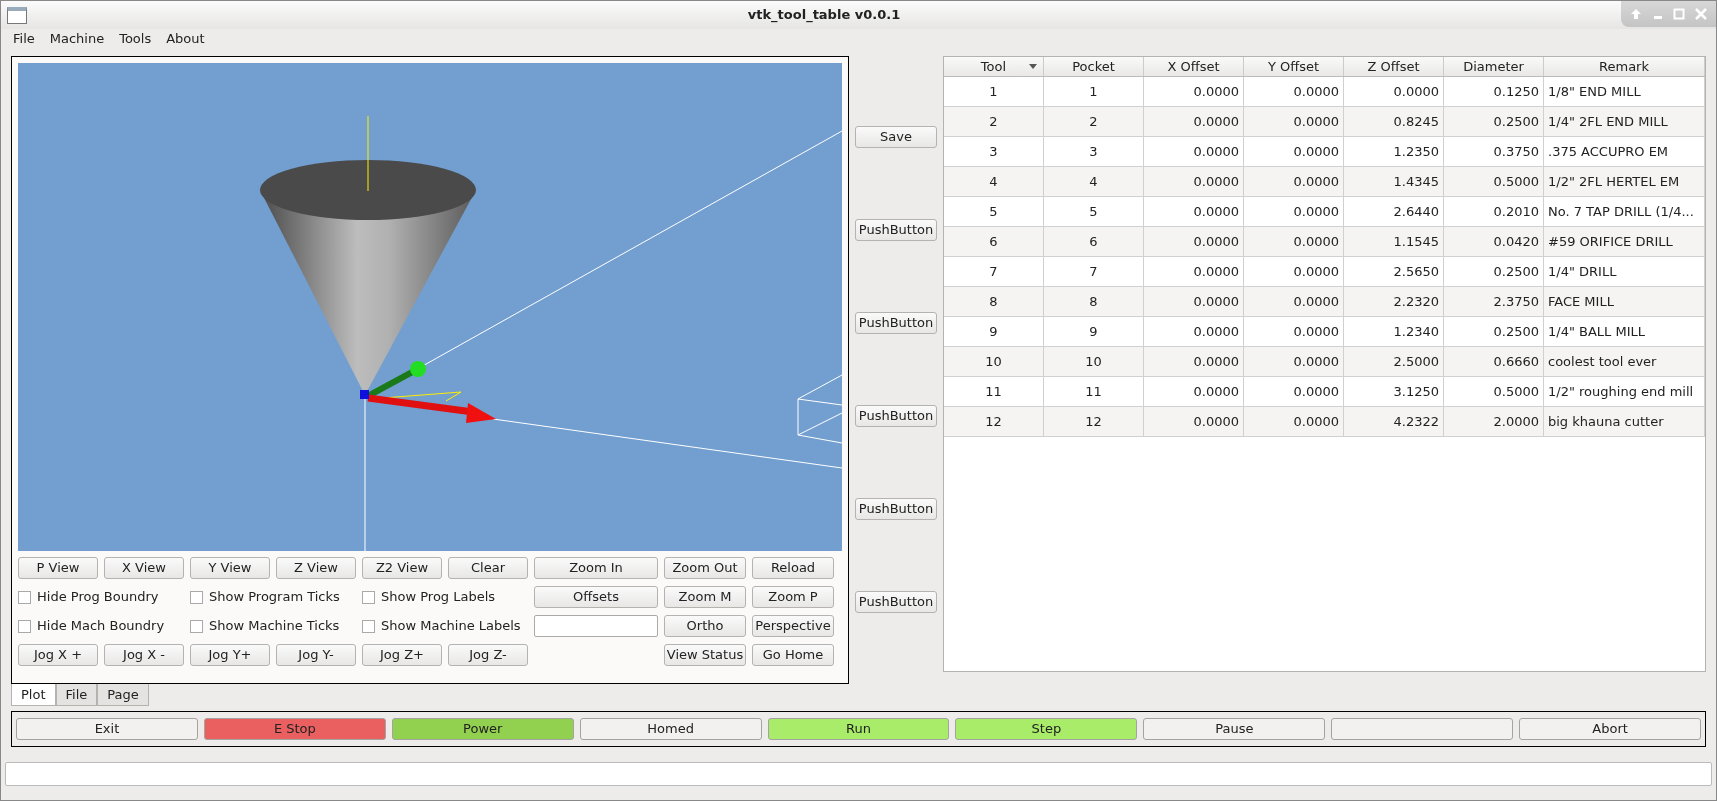 The width and height of the screenshot is (1717, 801). Describe the element at coordinates (824, 15) in the screenshot. I see `window-title: vtk_tool_table v0.0.1` at that location.